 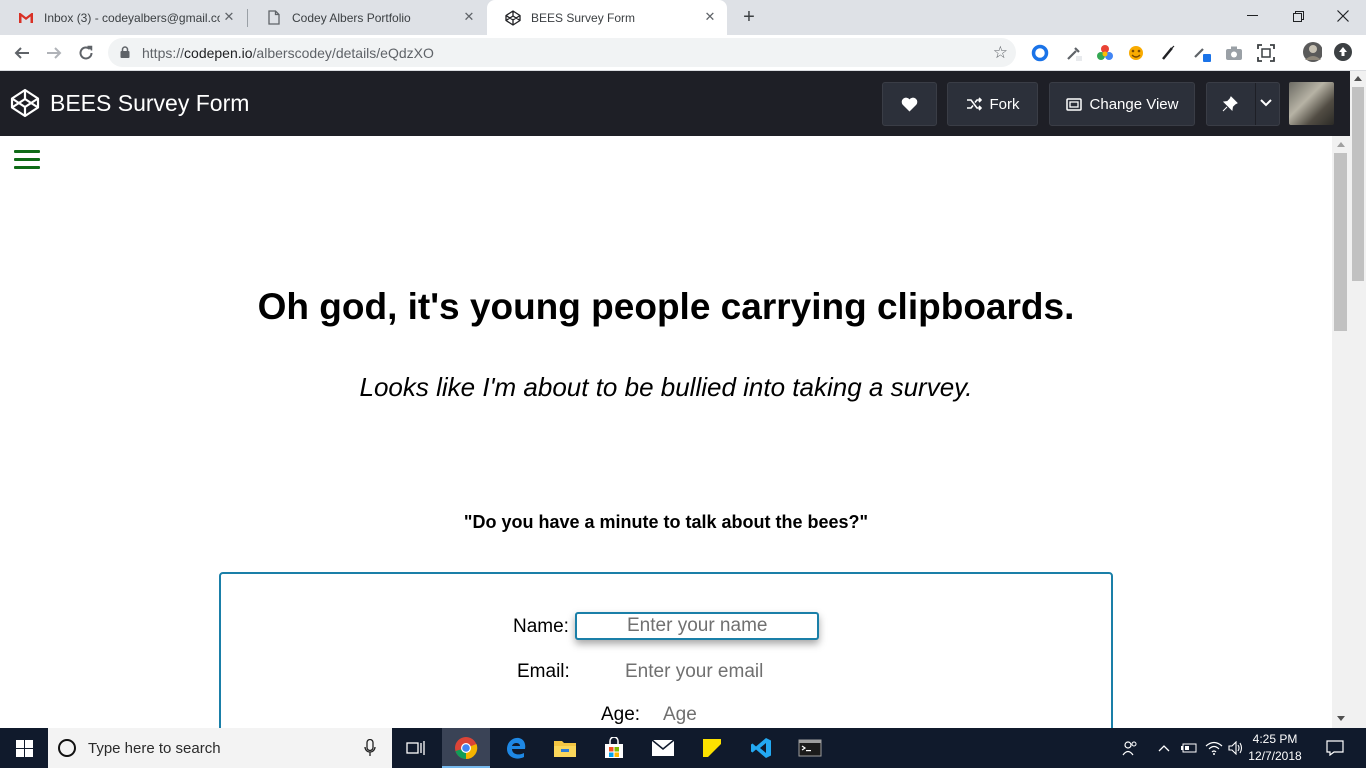 I want to click on profile-avatar-icon, so click(x=1312, y=52).